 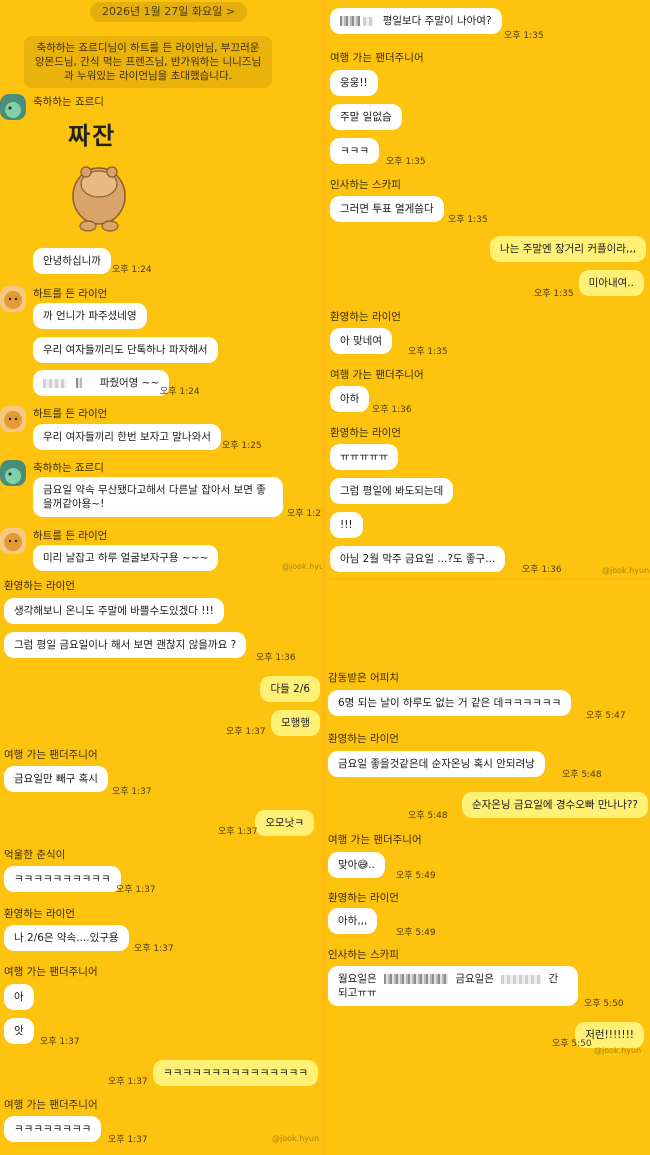 What do you see at coordinates (474, 979) in the screenshot?
I see `message-text: 금요일은` at bounding box center [474, 979].